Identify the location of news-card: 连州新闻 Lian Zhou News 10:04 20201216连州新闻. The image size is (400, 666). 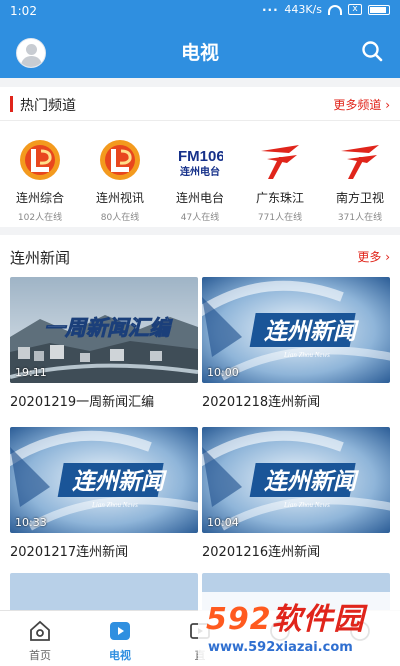
(296, 497).